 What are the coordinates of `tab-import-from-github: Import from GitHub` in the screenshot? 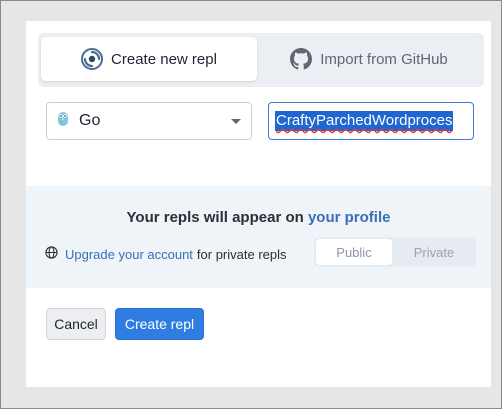 It's located at (369, 59).